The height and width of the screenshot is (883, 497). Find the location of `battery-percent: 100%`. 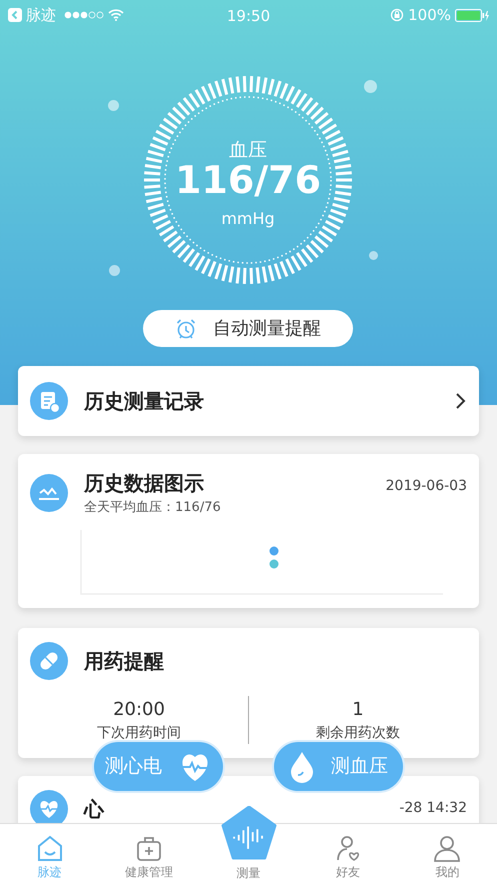

battery-percent: 100% is located at coordinates (429, 15).